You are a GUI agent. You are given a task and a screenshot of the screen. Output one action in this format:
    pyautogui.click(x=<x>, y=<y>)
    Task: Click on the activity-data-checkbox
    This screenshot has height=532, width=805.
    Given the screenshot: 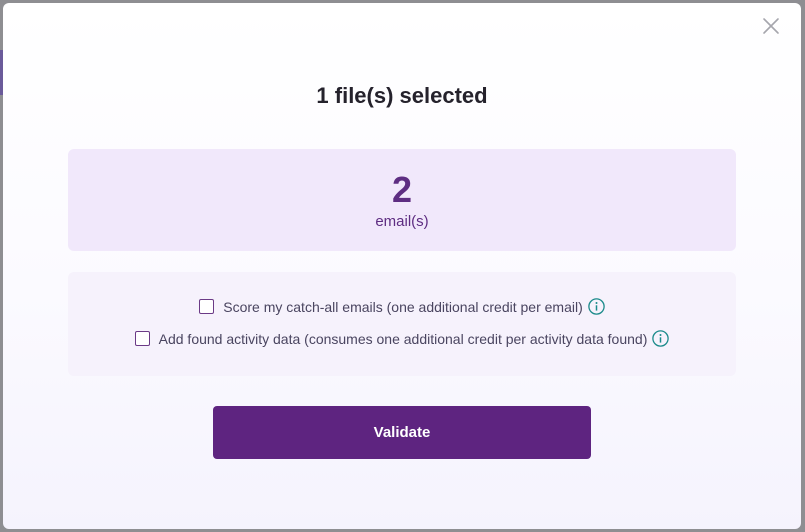 What is the action you would take?
    pyautogui.click(x=142, y=338)
    